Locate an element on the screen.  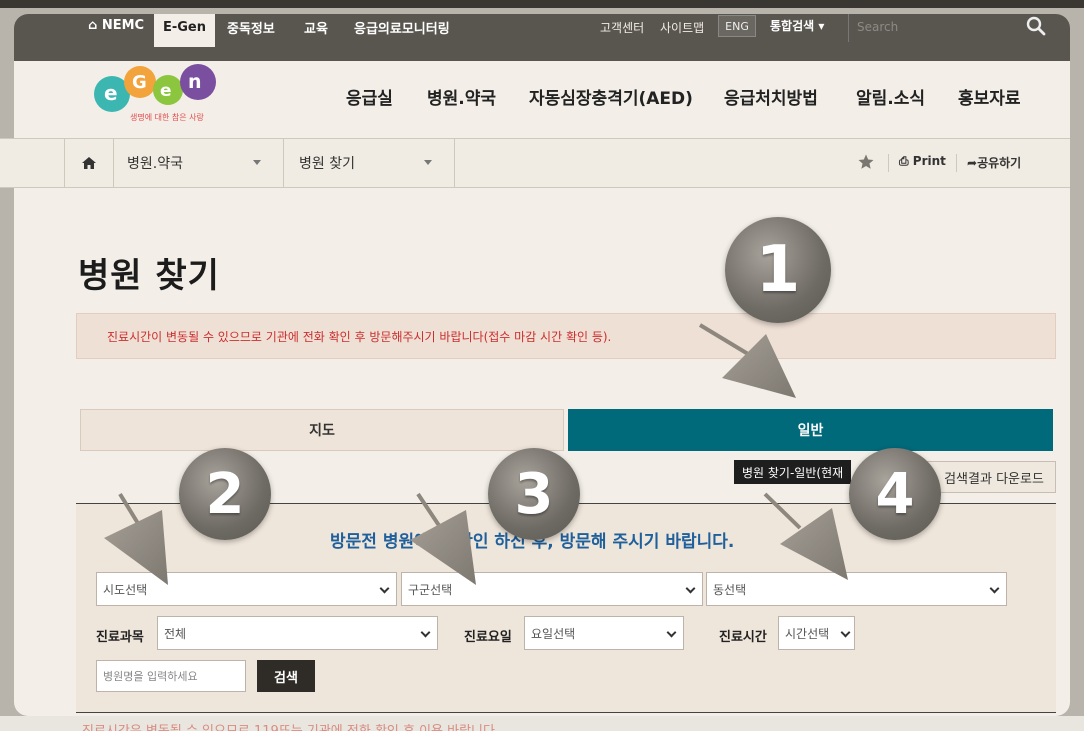
day-label: 진료요일 is located at coordinates (488, 637).